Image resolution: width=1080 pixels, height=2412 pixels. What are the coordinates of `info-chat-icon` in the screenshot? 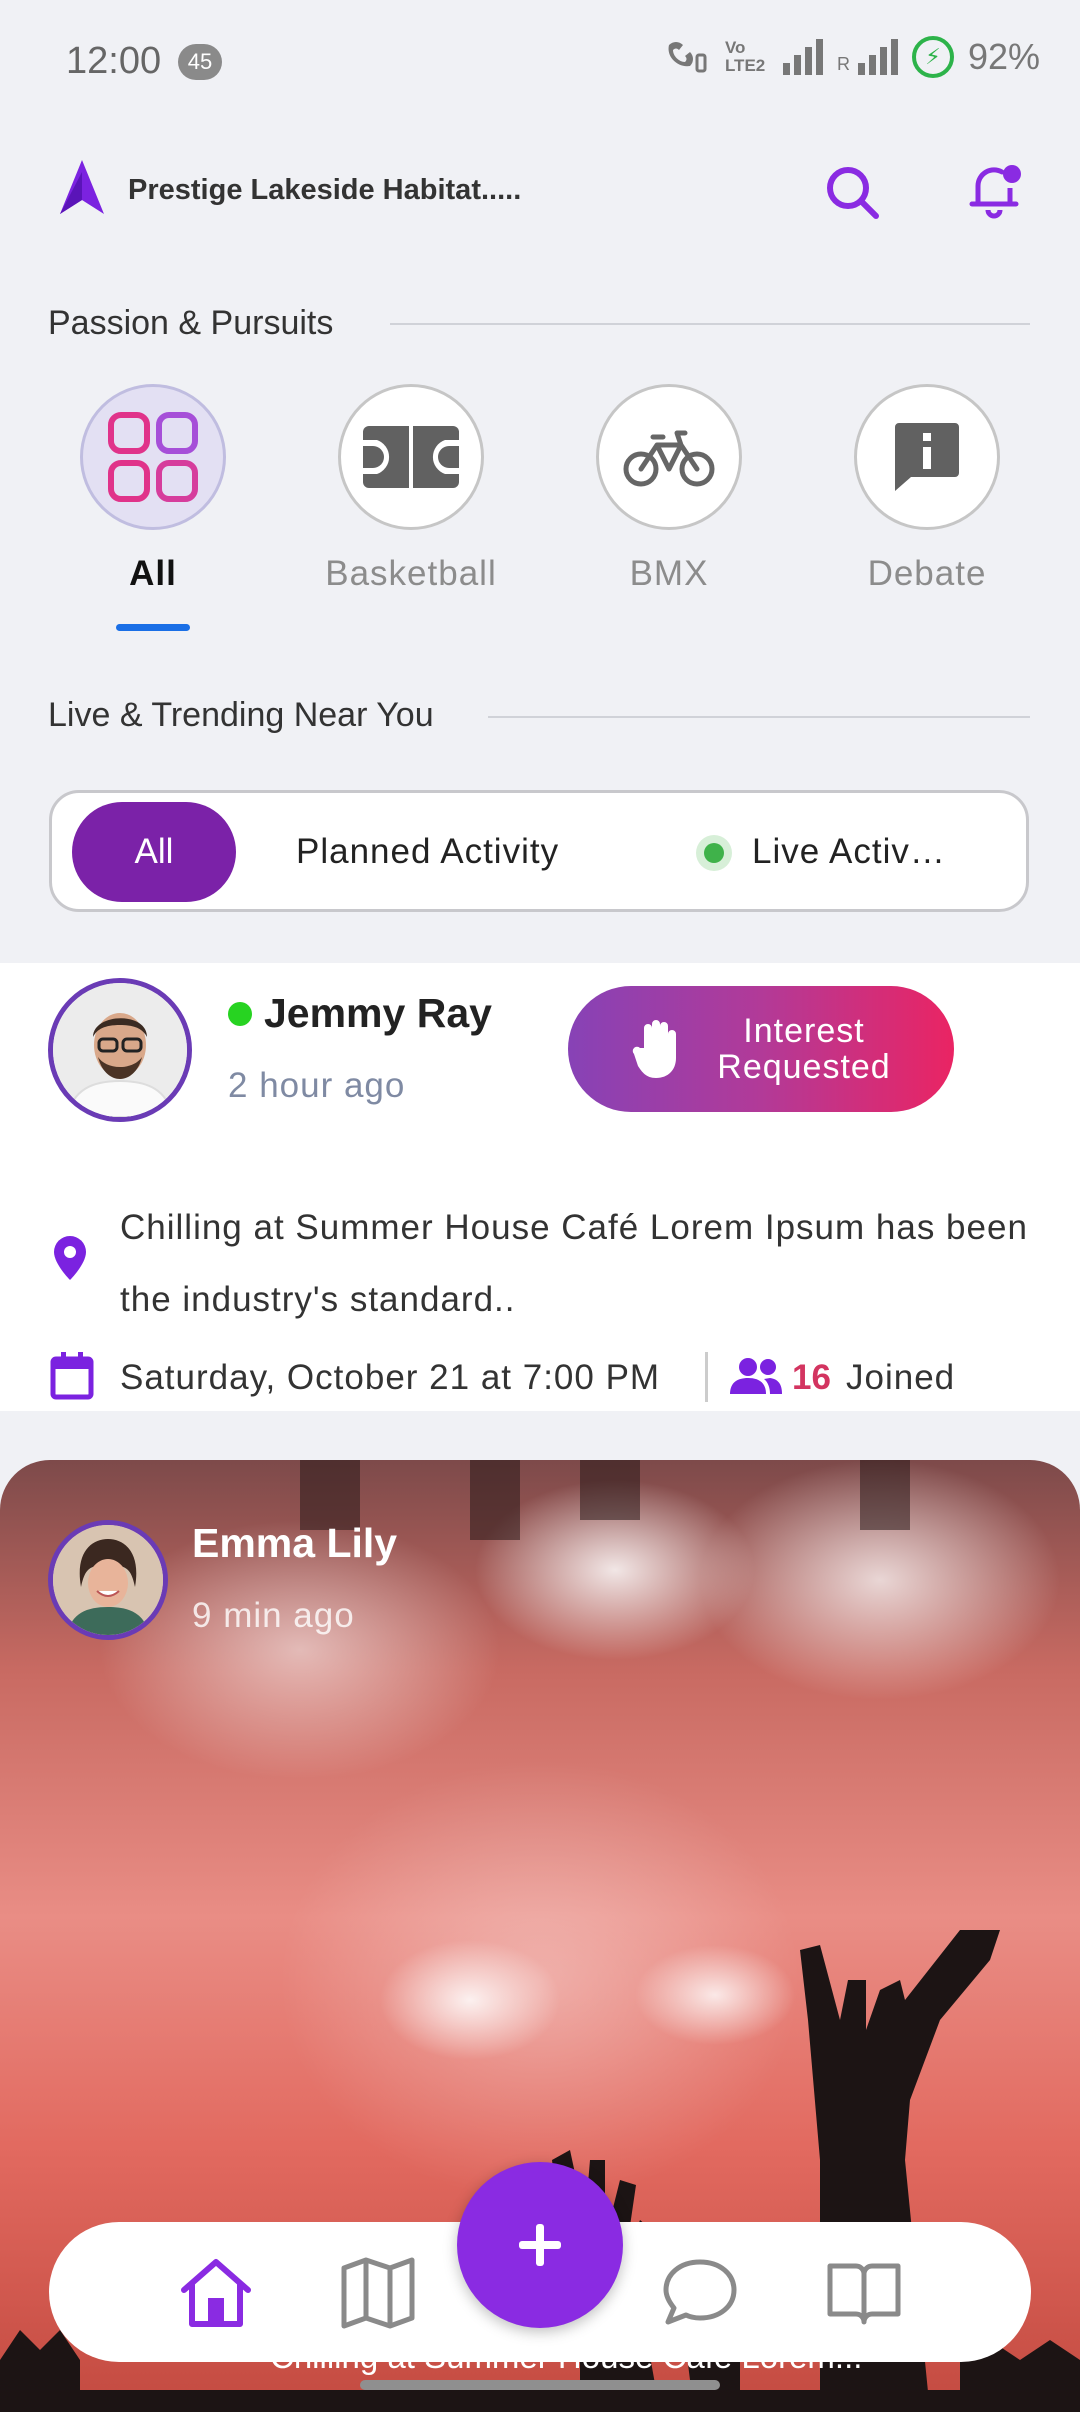 It's located at (927, 457).